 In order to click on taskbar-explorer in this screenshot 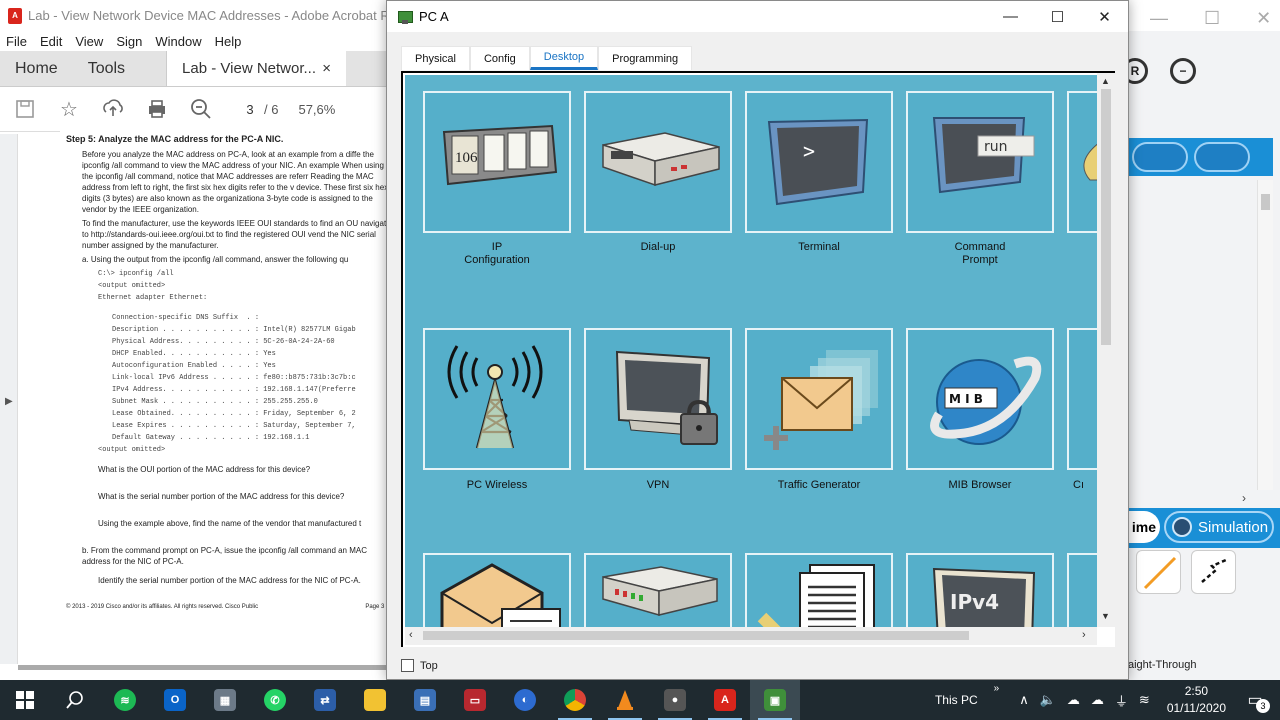, I will do `click(375, 700)`.